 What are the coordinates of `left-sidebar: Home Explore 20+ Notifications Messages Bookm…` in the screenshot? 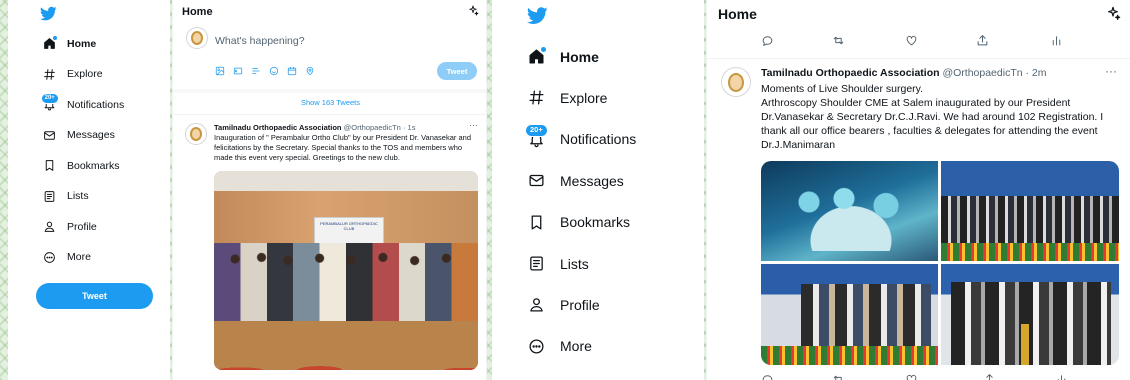 It's located at (89, 190).